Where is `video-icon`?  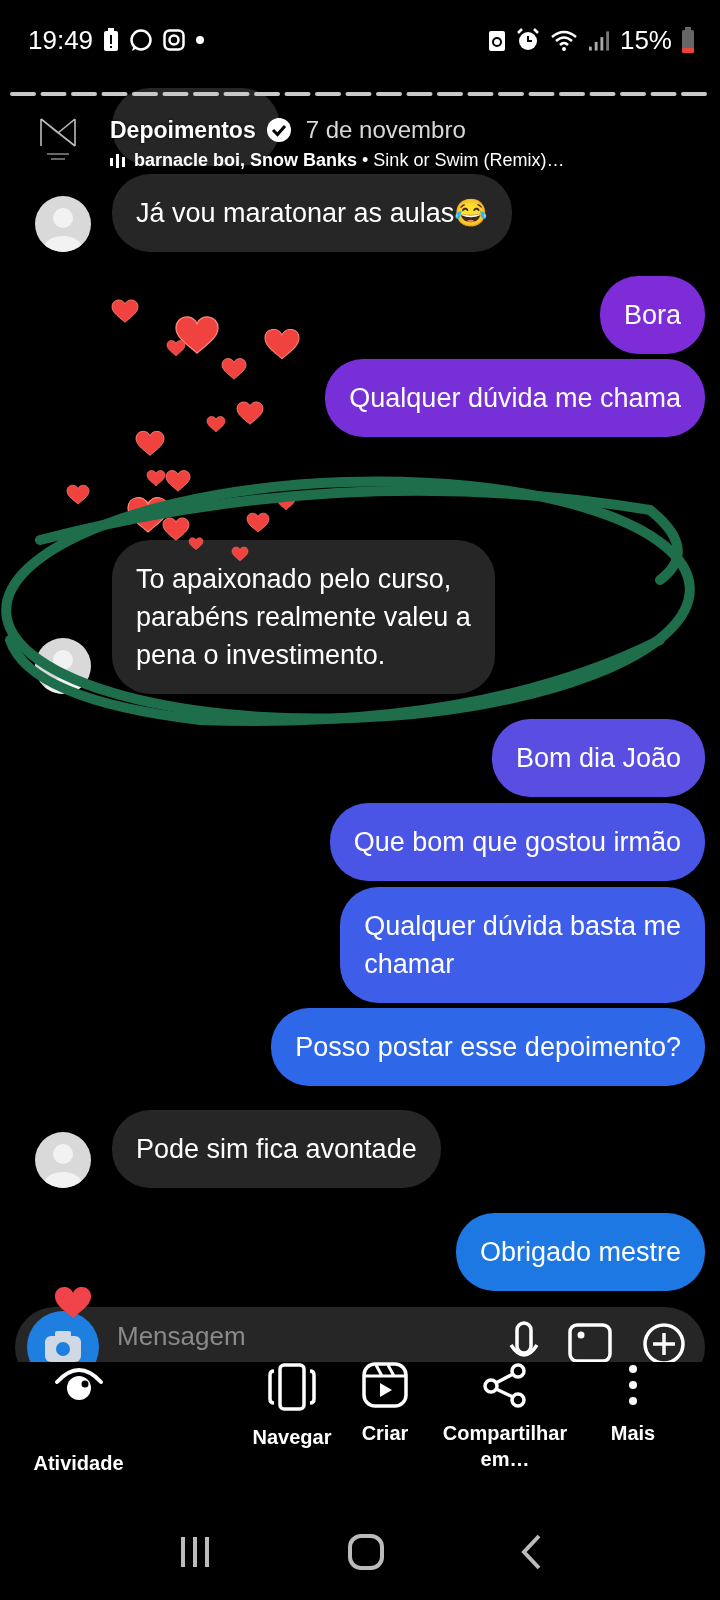
video-icon is located at coordinates (385, 1385).